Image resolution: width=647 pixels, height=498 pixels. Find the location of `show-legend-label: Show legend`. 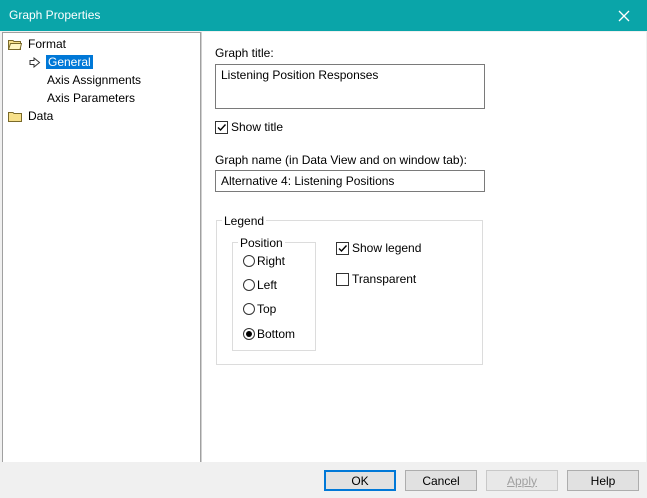

show-legend-label: Show legend is located at coordinates (387, 248).